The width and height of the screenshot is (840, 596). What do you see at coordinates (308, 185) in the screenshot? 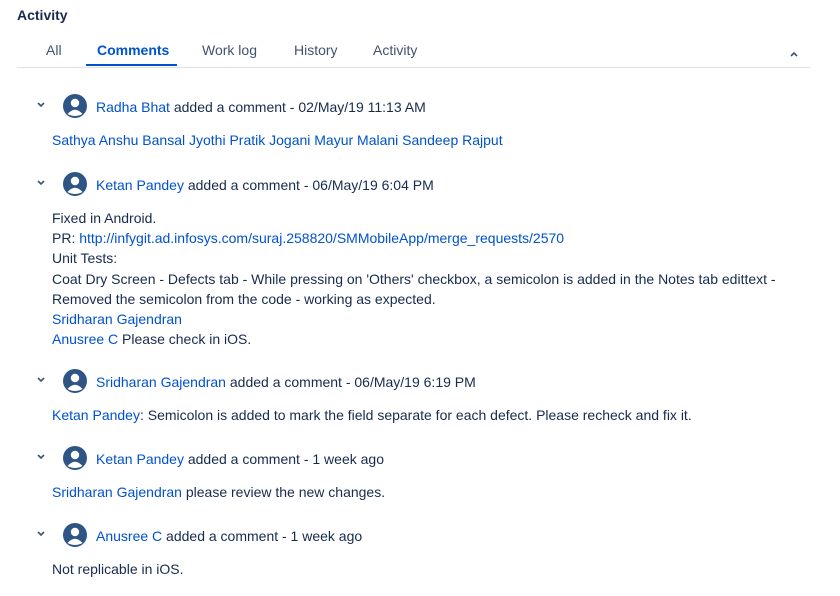
I see `comment-meta: added a comment - 06/May/19 6:04 PM` at bounding box center [308, 185].